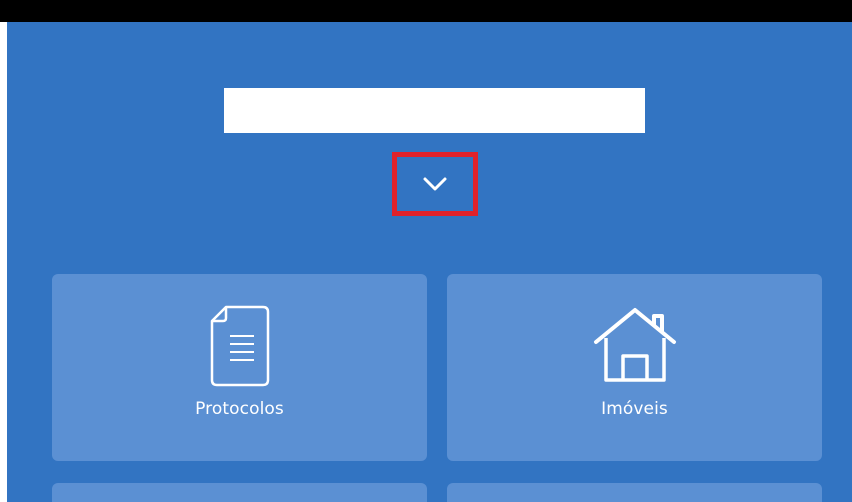 The height and width of the screenshot is (502, 852). Describe the element at coordinates (634, 409) in the screenshot. I see `tile-imoveis-label: Imóveis` at that location.